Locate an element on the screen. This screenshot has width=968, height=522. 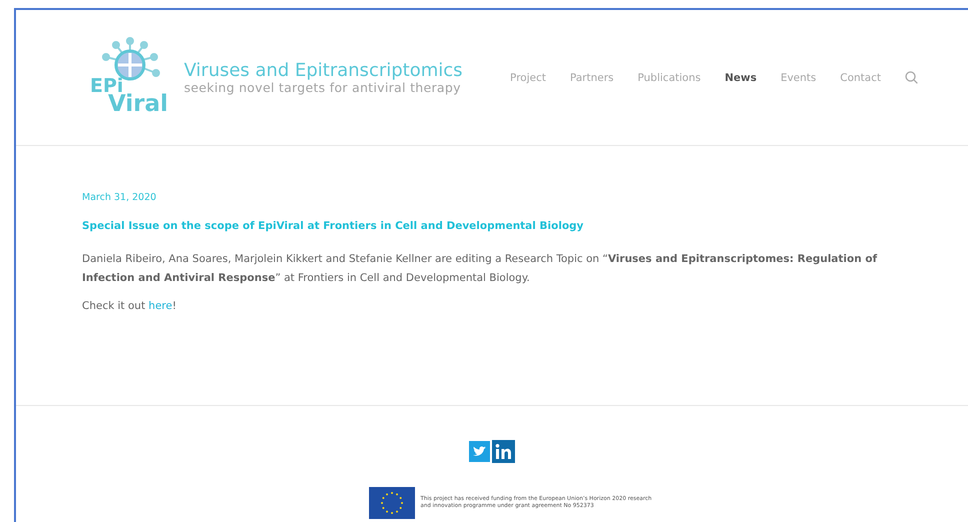
search-icon is located at coordinates (911, 77).